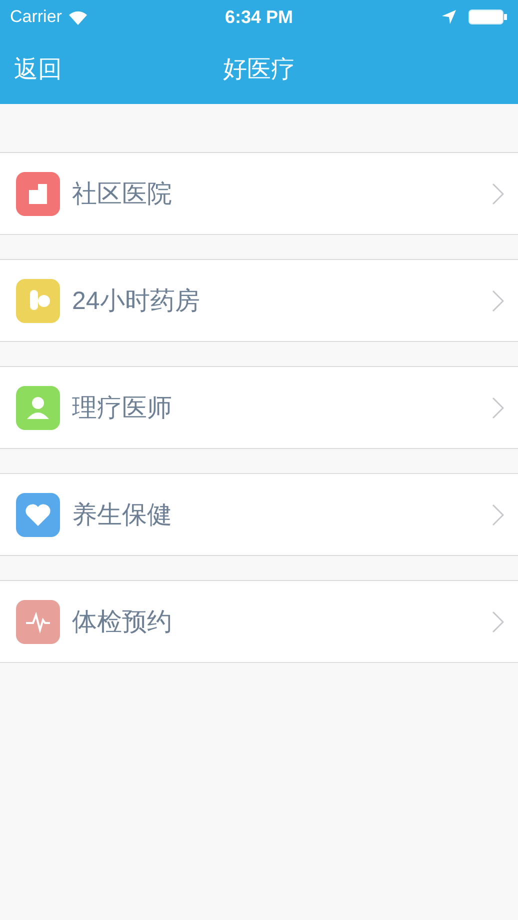  Describe the element at coordinates (449, 17) in the screenshot. I see `location-arrow-icon` at that location.